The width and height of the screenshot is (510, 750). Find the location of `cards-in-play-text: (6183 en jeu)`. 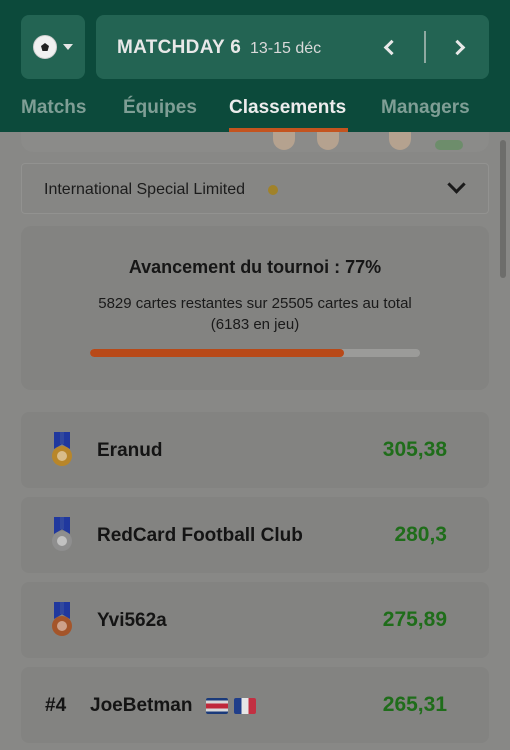

cards-in-play-text: (6183 en jeu) is located at coordinates (255, 324).